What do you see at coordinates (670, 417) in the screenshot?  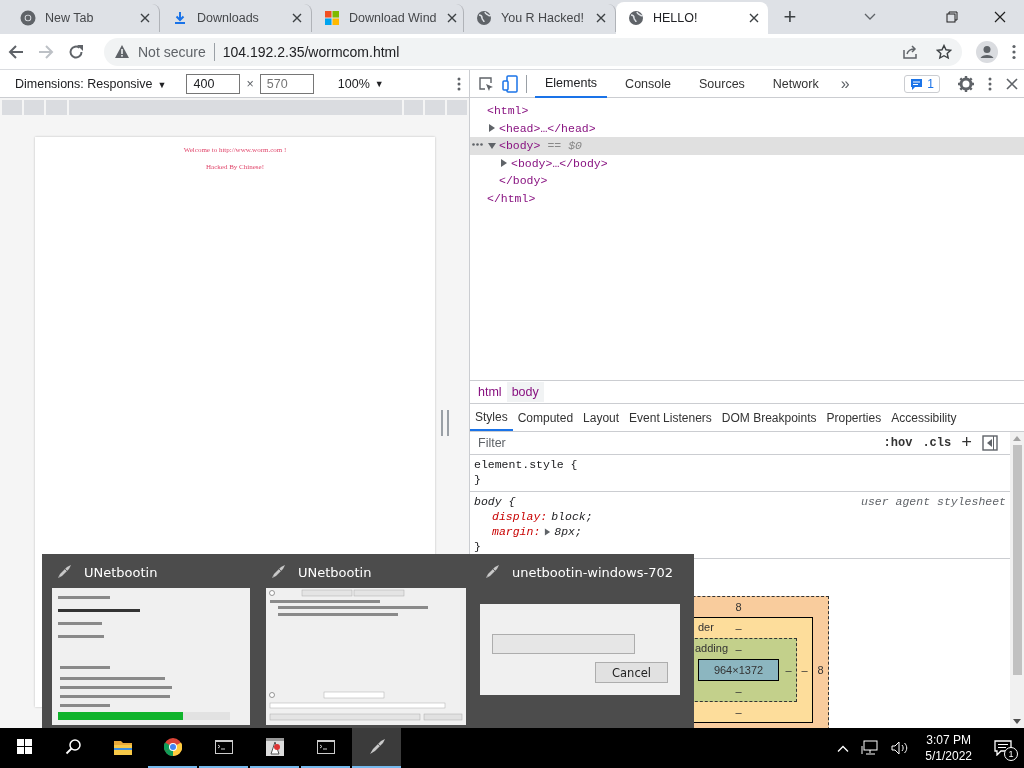 I see `styles-tab: Event Listeners` at bounding box center [670, 417].